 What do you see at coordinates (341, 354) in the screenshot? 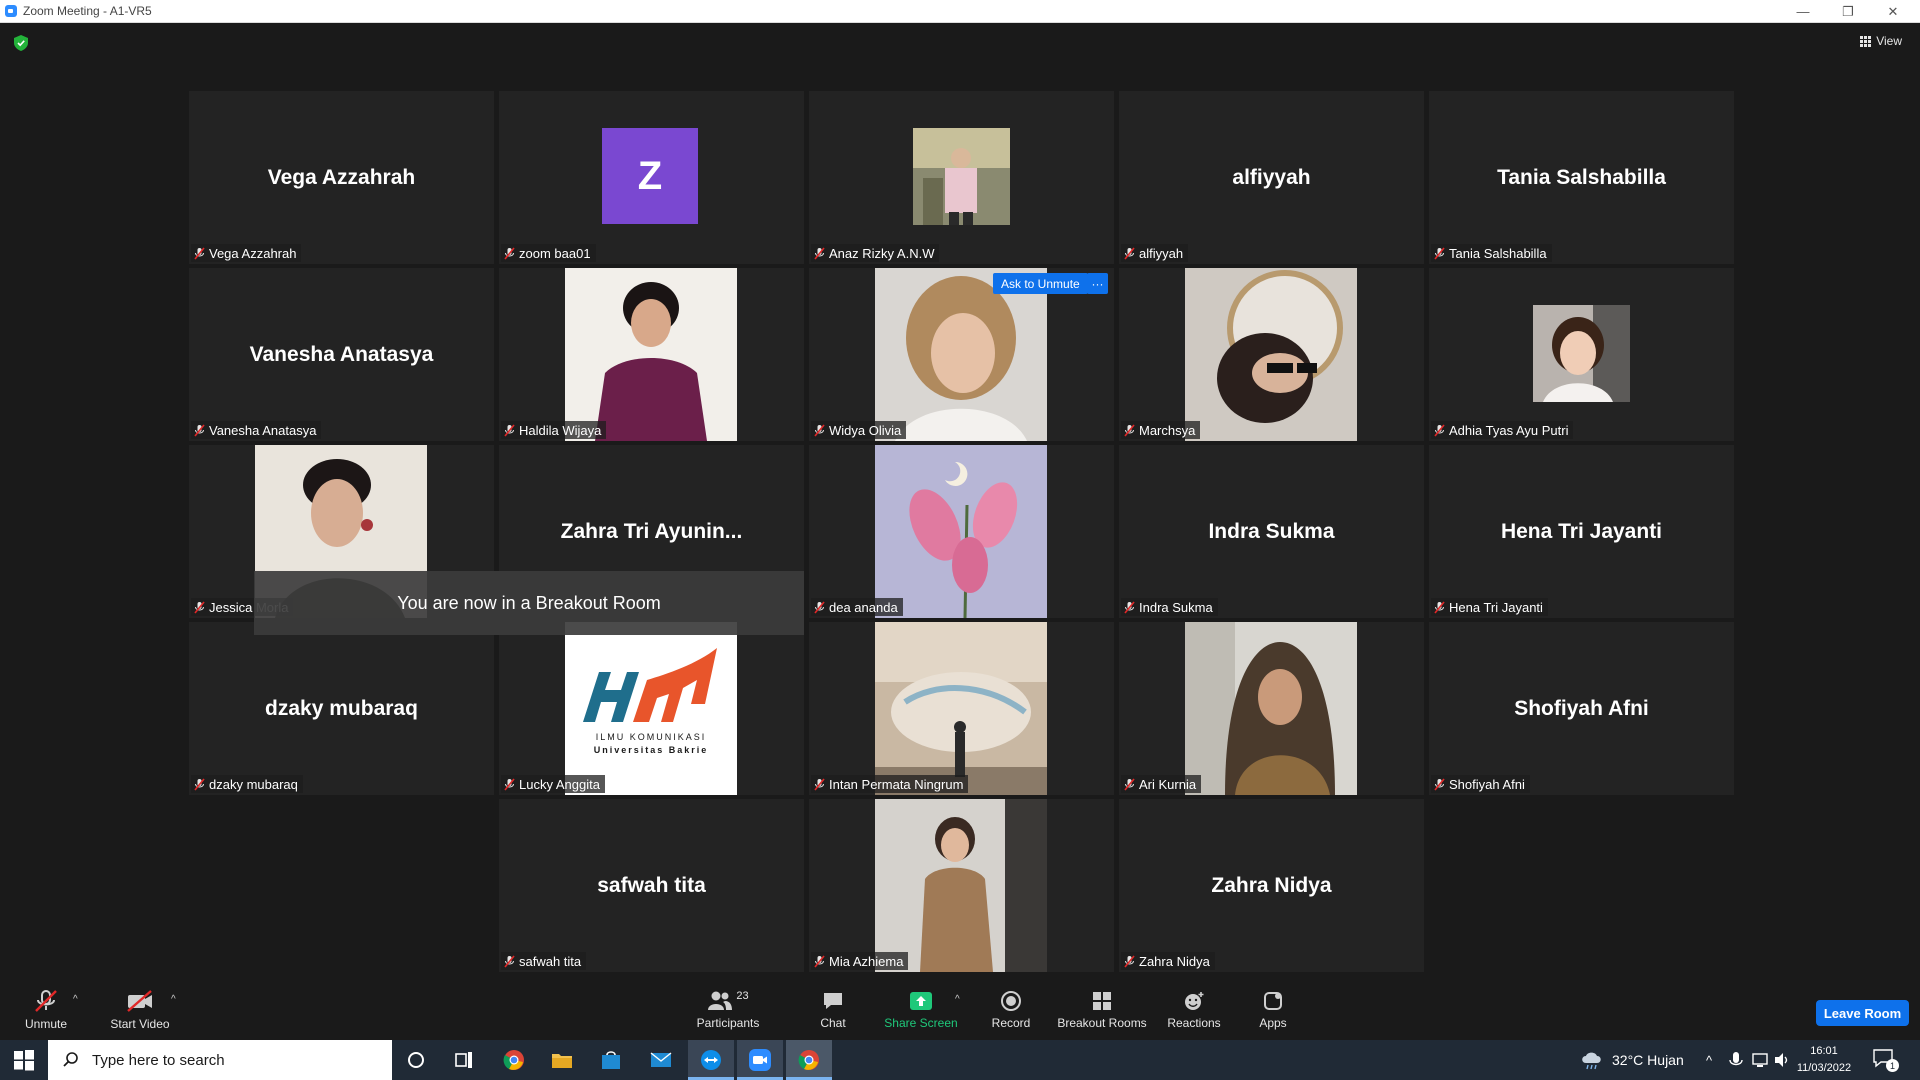
I see `participant-tile: Vanesha Anatasya Vanesha Anatasya` at bounding box center [341, 354].